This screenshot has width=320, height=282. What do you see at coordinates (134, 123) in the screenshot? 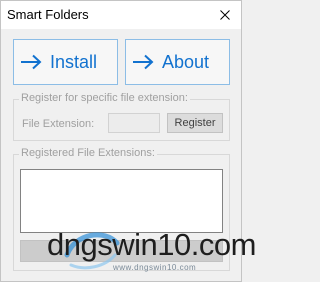
I see `file-extension-input` at bounding box center [134, 123].